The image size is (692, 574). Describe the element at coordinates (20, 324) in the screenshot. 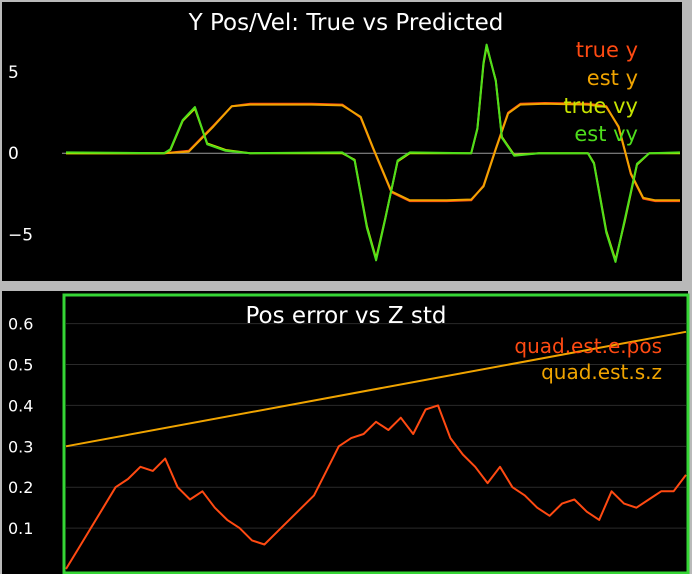

I see `y-tick-label: 0.6` at that location.